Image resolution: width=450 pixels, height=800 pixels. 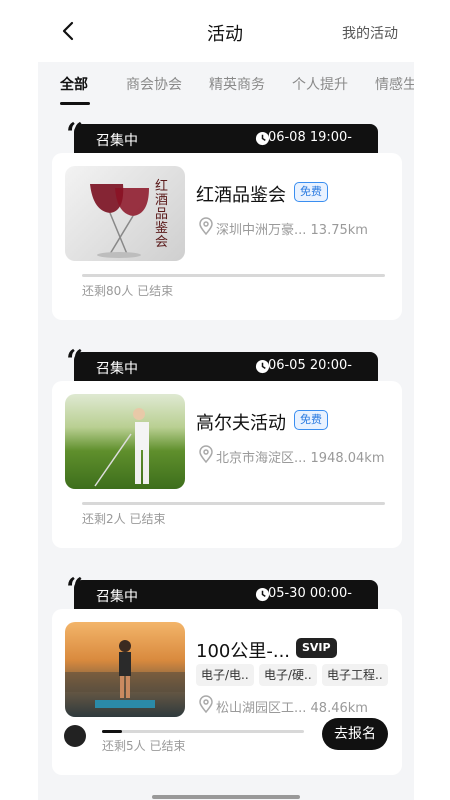 I want to click on progress-fill, so click(x=112, y=731).